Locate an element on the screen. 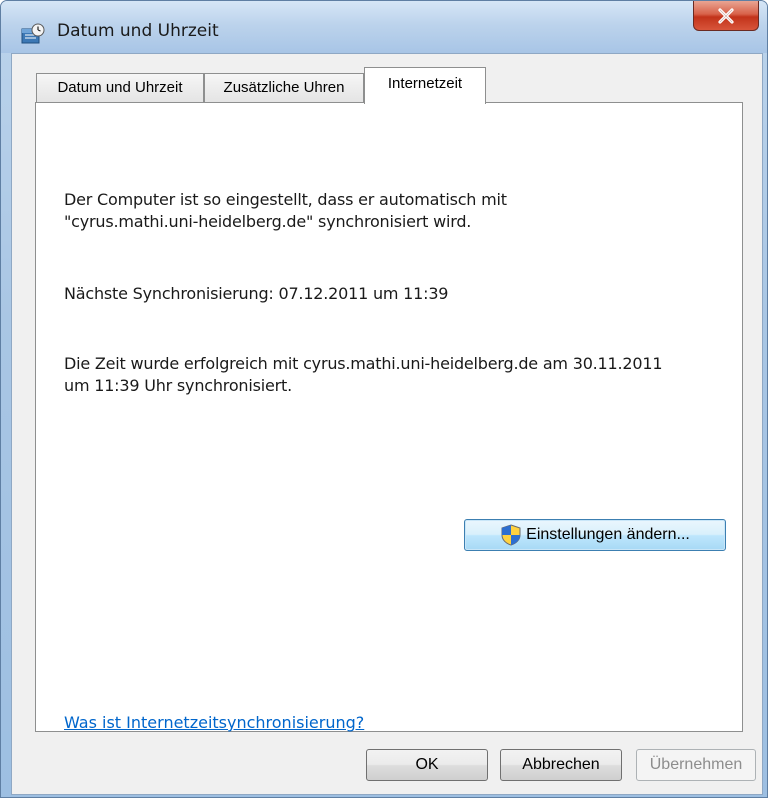 The width and height of the screenshot is (768, 798). uac-shield-icon is located at coordinates (511, 535).